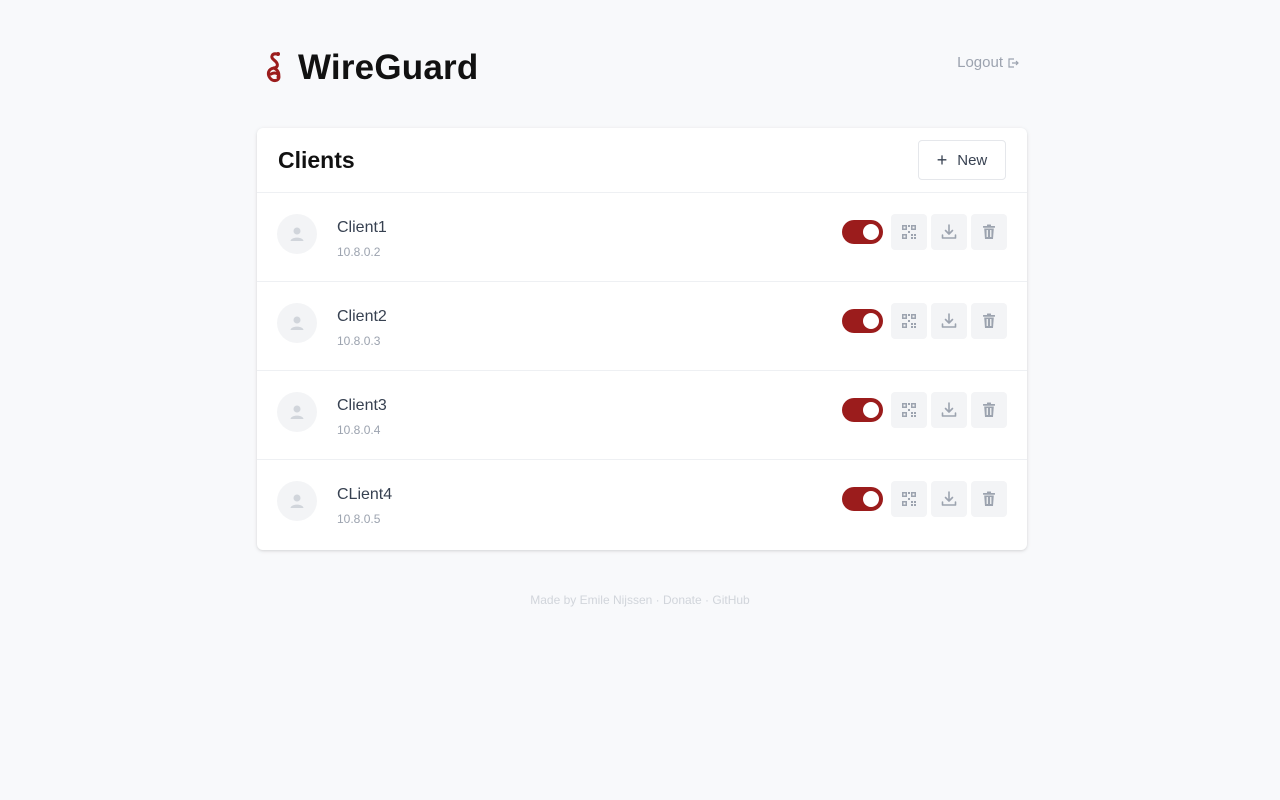  I want to click on client-address: 10.8.0.4, so click(359, 430).